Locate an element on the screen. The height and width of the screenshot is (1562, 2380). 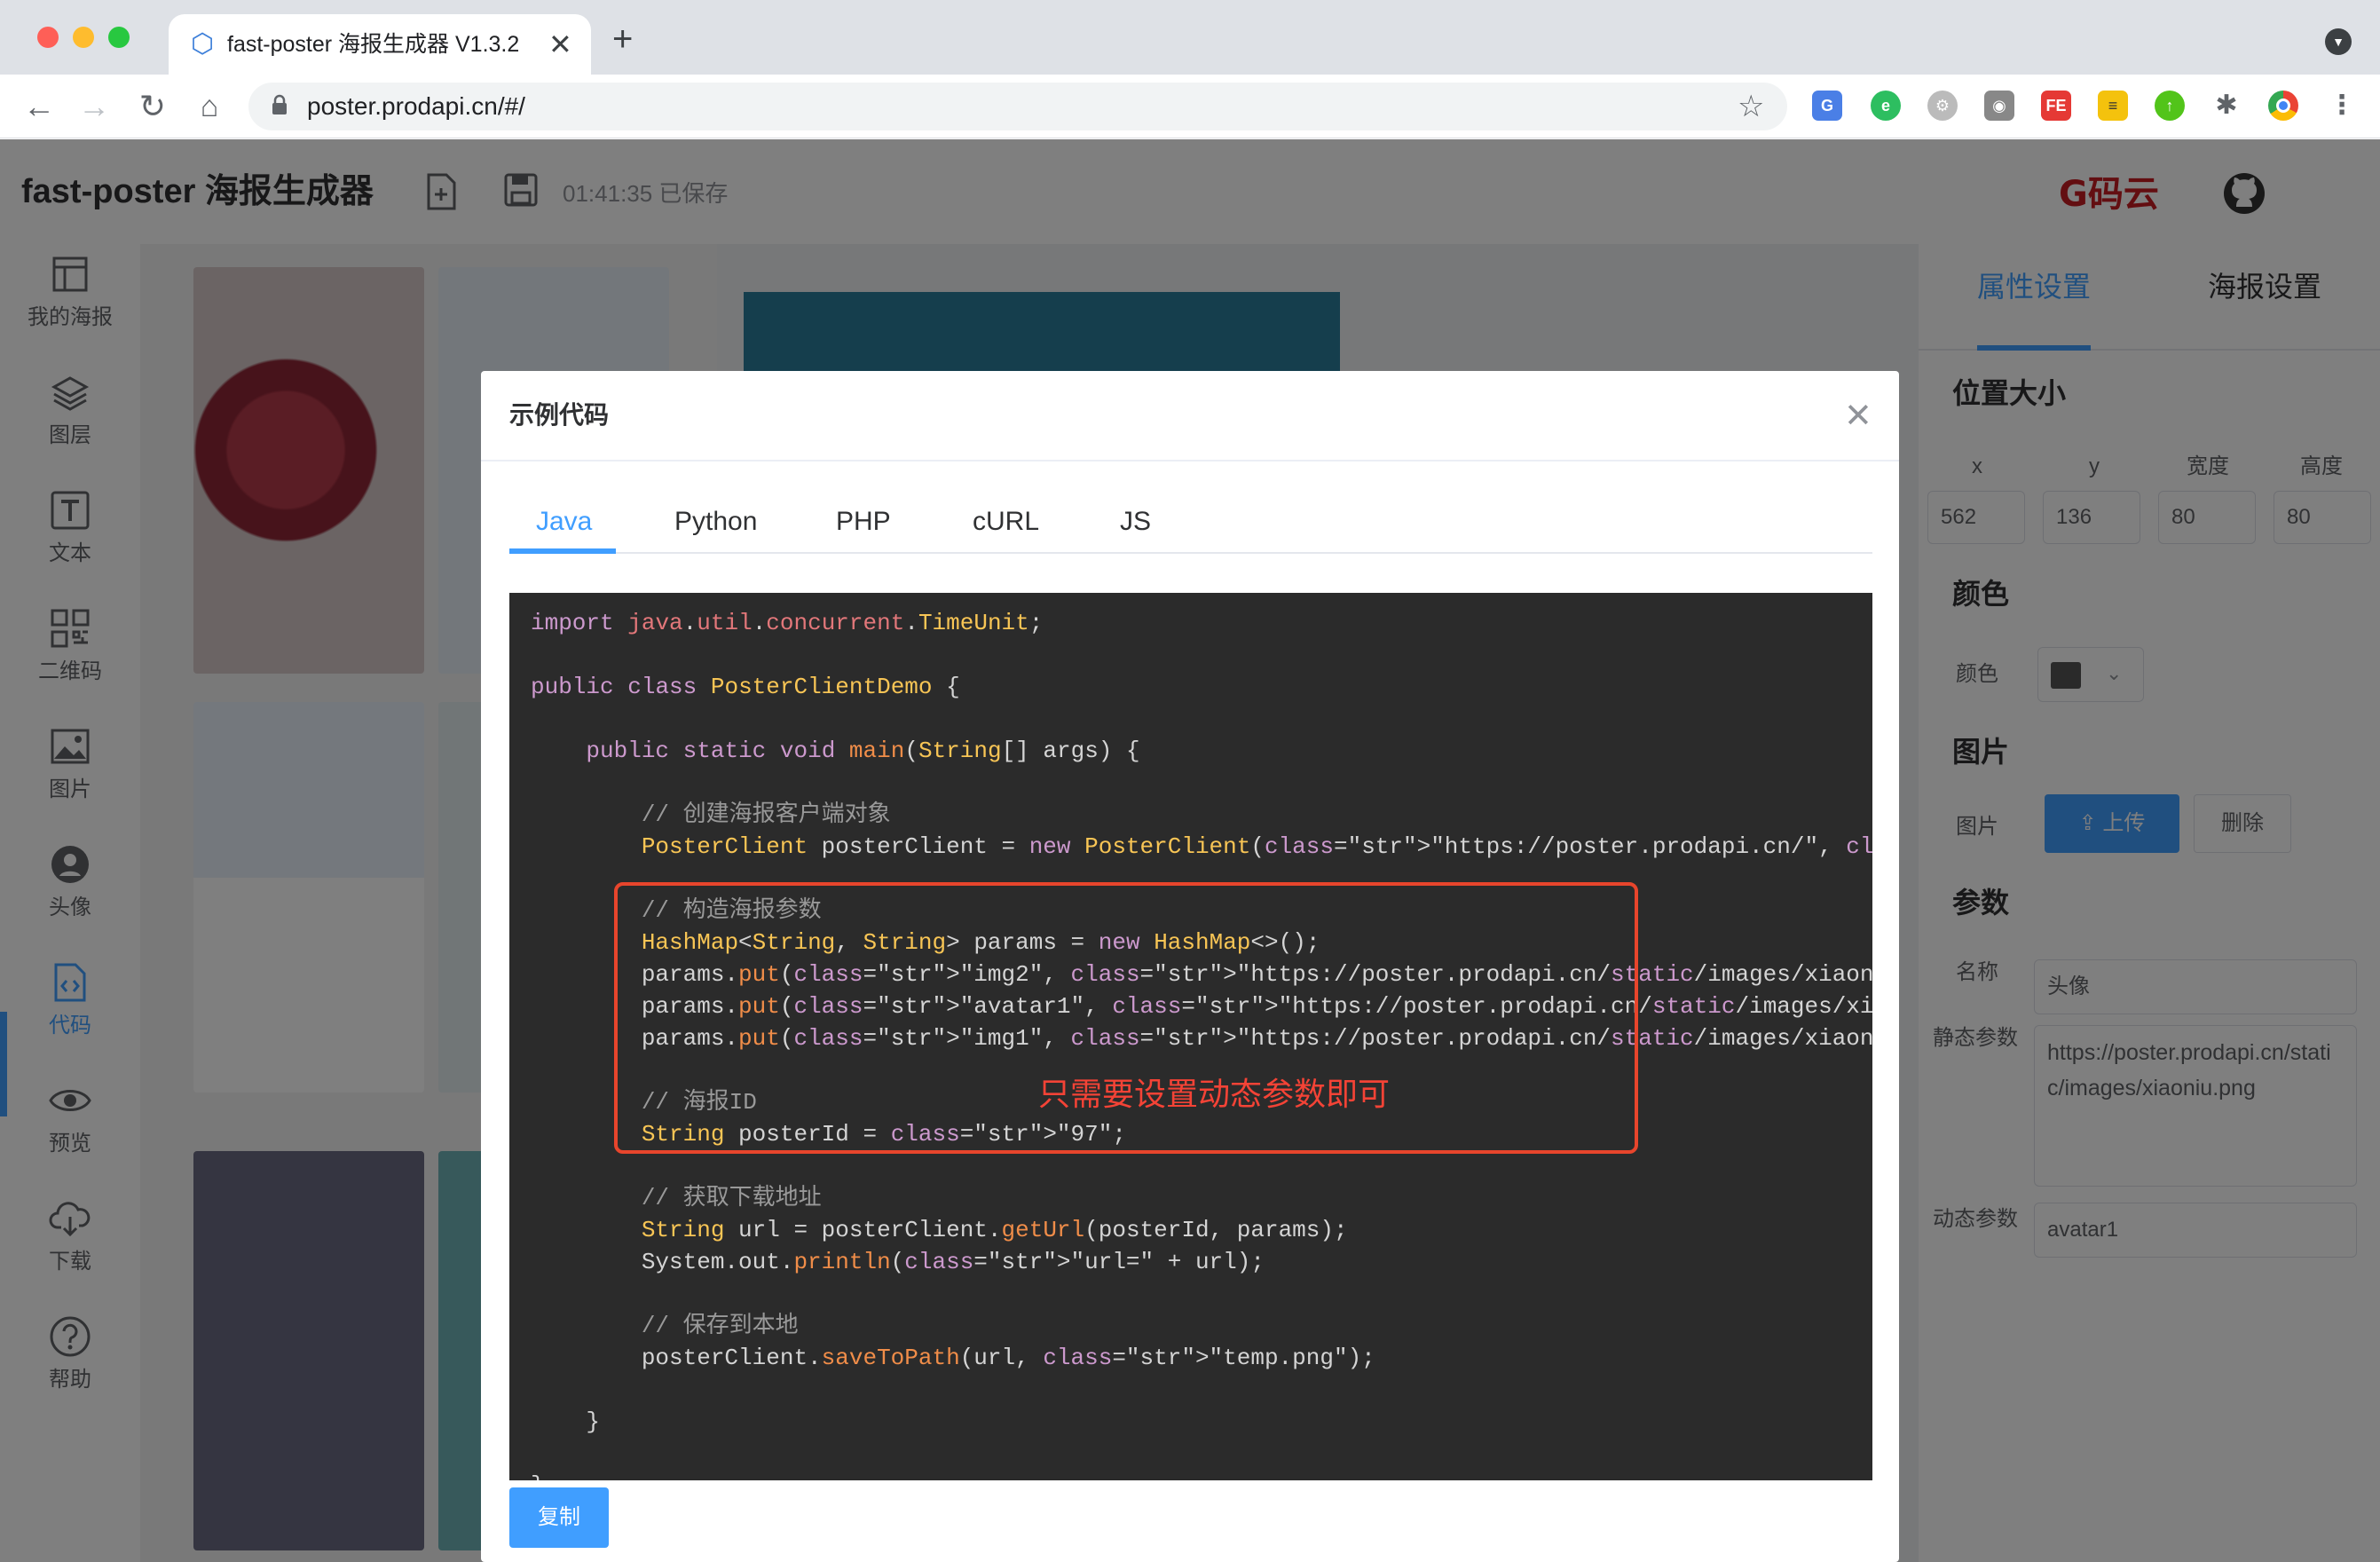
tab-title: fast-poster 海报生成器 V1.3.2 is located at coordinates (373, 44).